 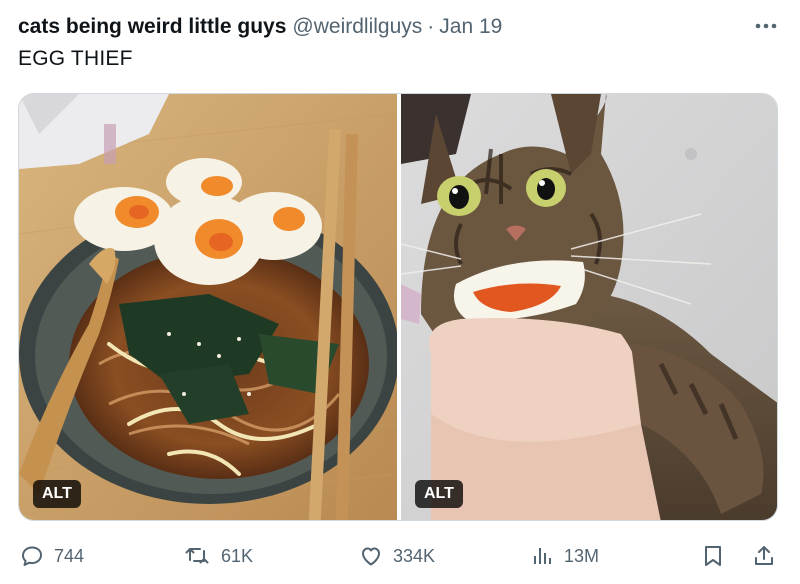 I want to click on display-name: cats being weird little guys, so click(x=152, y=27).